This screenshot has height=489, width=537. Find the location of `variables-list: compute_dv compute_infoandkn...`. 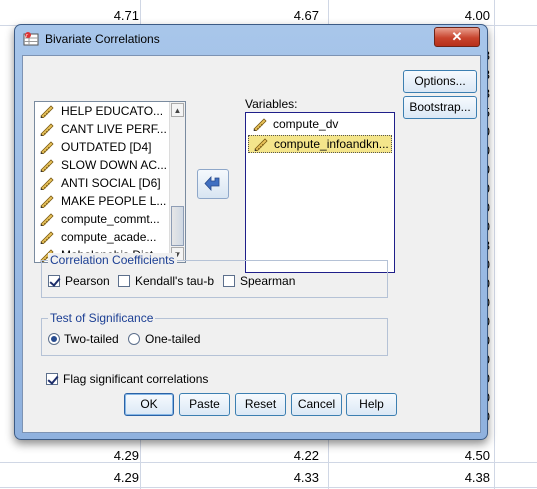

variables-list: compute_dv compute_infoandkn... is located at coordinates (320, 192).